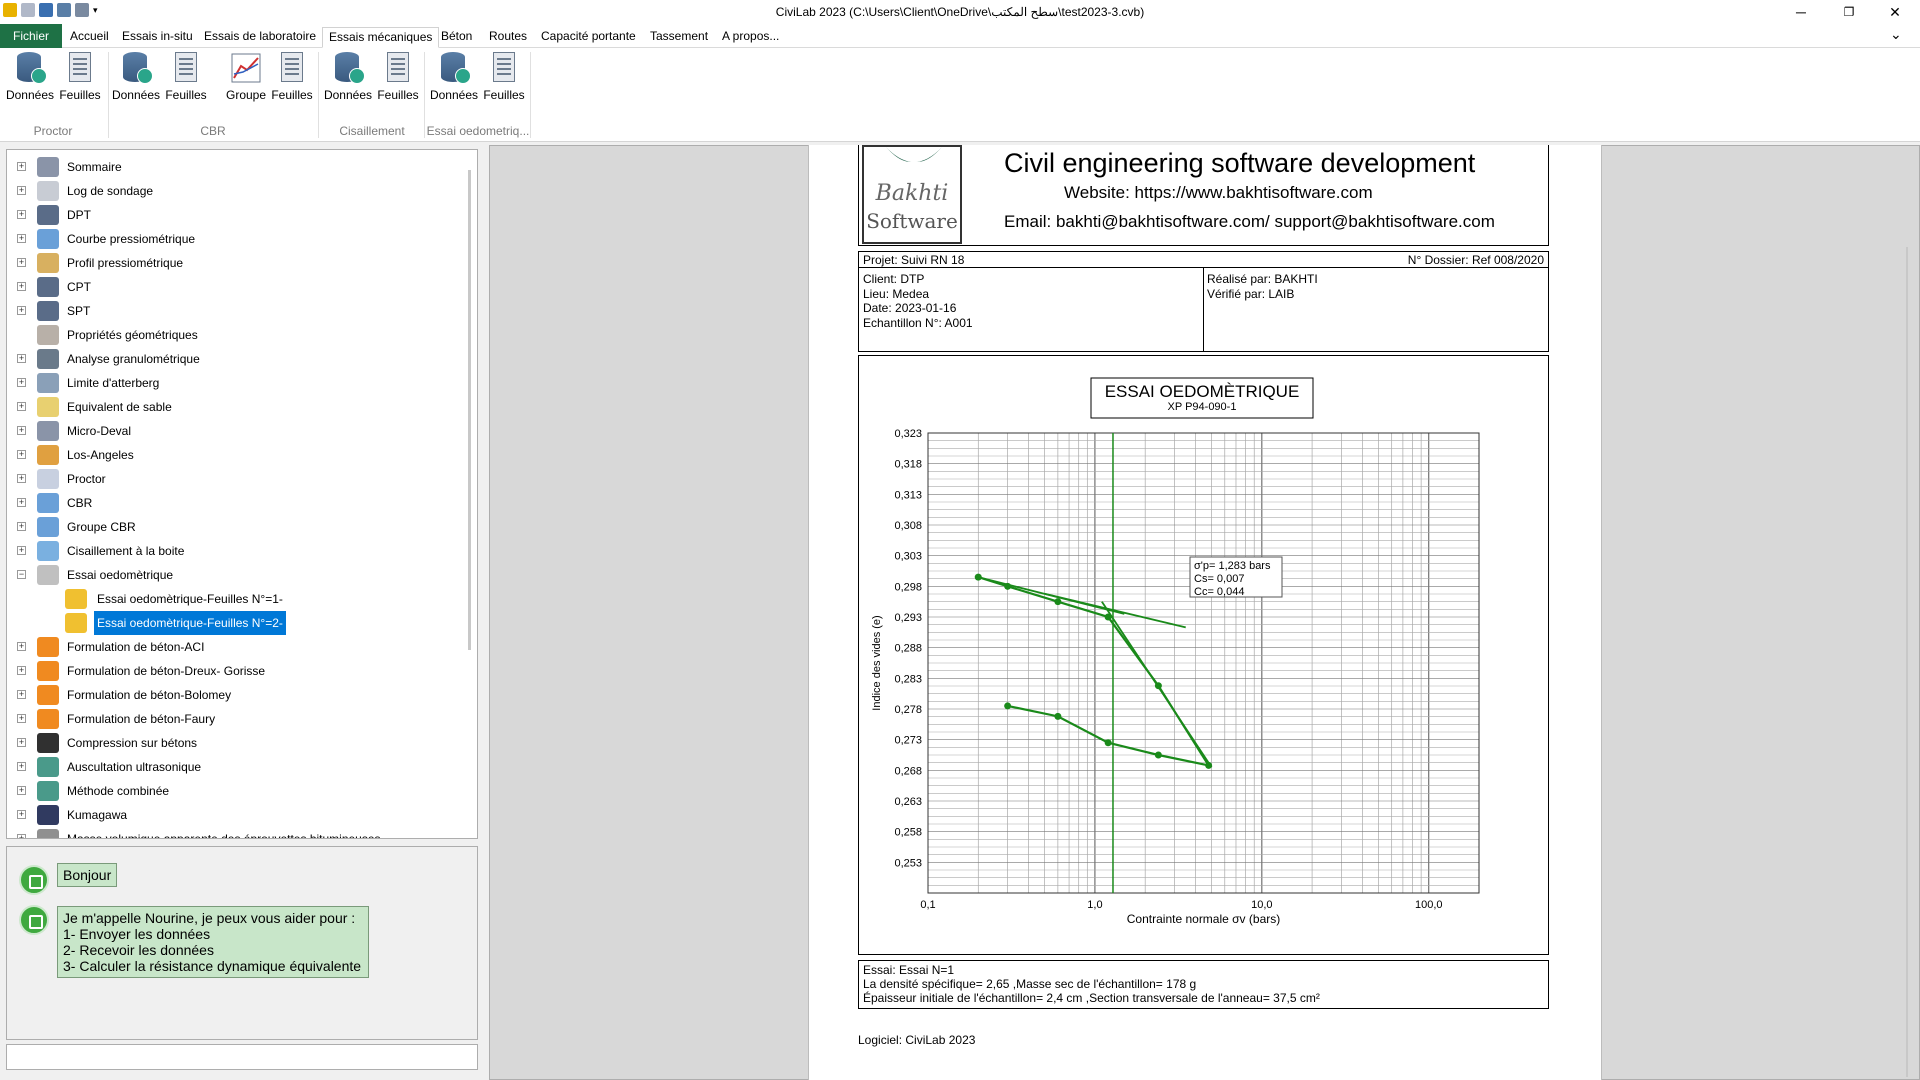  Describe the element at coordinates (80, 77) in the screenshot. I see `proctor-feuilles-button: Feuilles` at that location.